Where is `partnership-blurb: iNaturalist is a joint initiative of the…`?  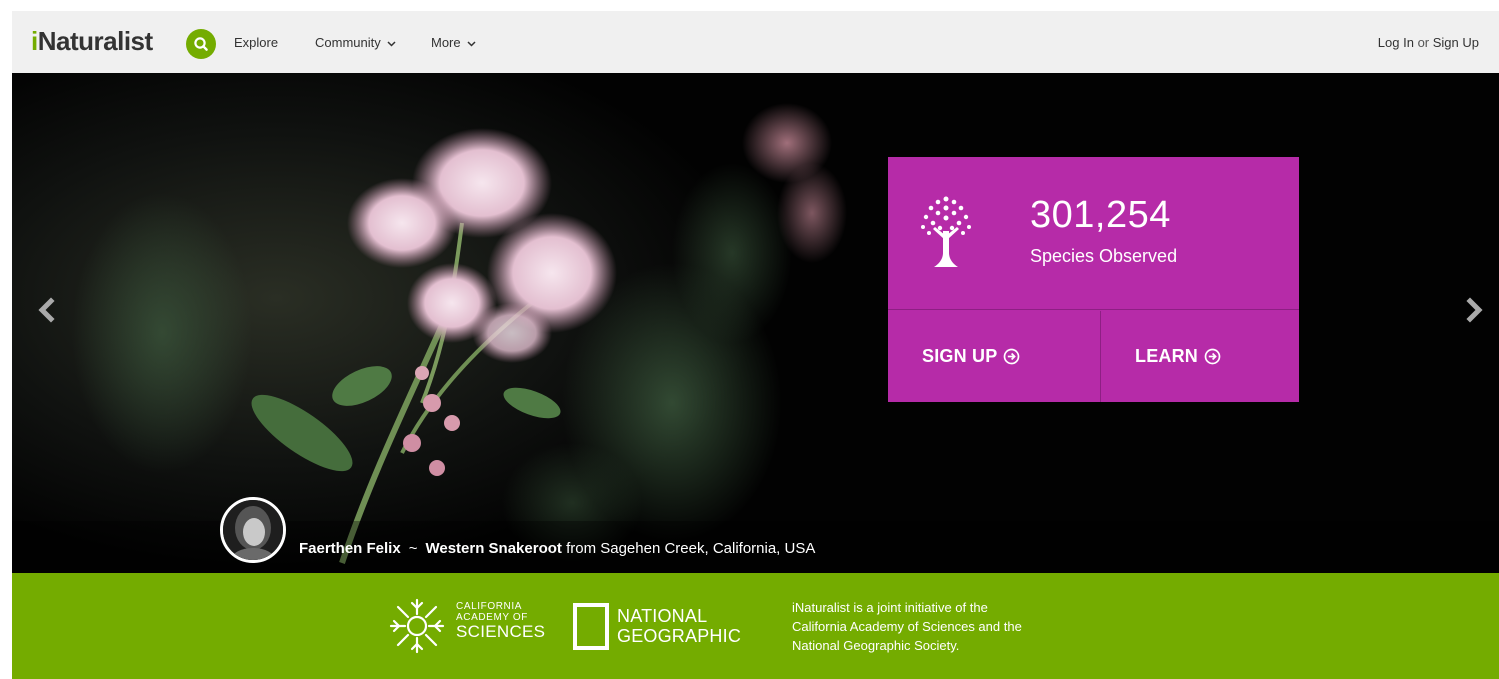 partnership-blurb: iNaturalist is a joint initiative of the… is located at coordinates (952, 626).